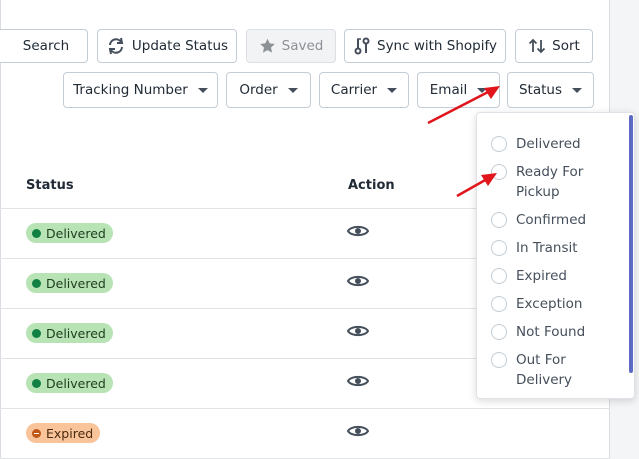  I want to click on dropdown-scroll-accent, so click(631, 244).